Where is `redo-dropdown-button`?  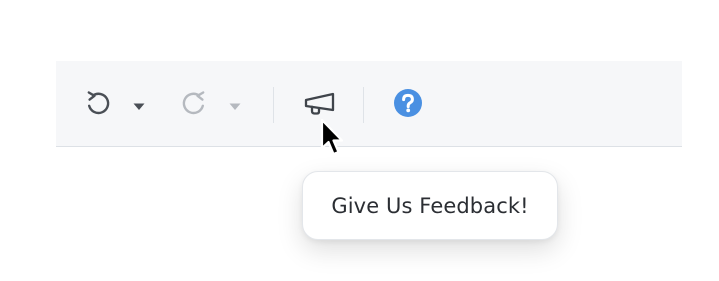
redo-dropdown-button is located at coordinates (235, 105).